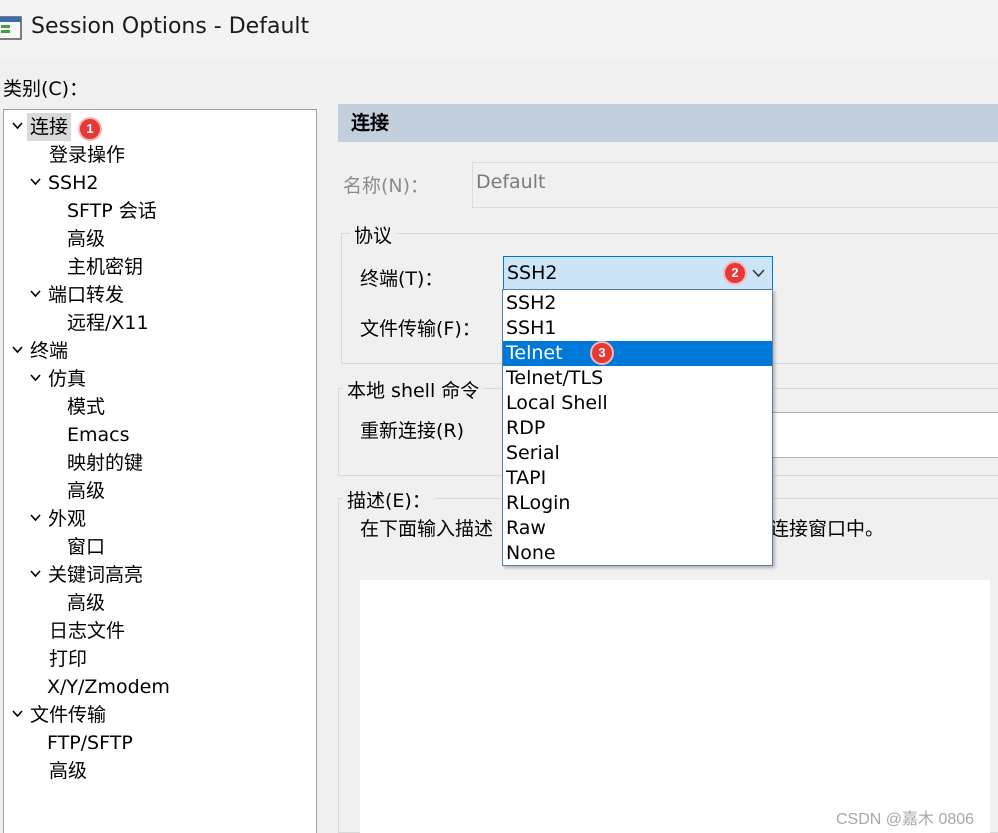 This screenshot has width=998, height=833. Describe the element at coordinates (637, 378) in the screenshot. I see `option-telnet-tls: Telnet/TLS` at that location.